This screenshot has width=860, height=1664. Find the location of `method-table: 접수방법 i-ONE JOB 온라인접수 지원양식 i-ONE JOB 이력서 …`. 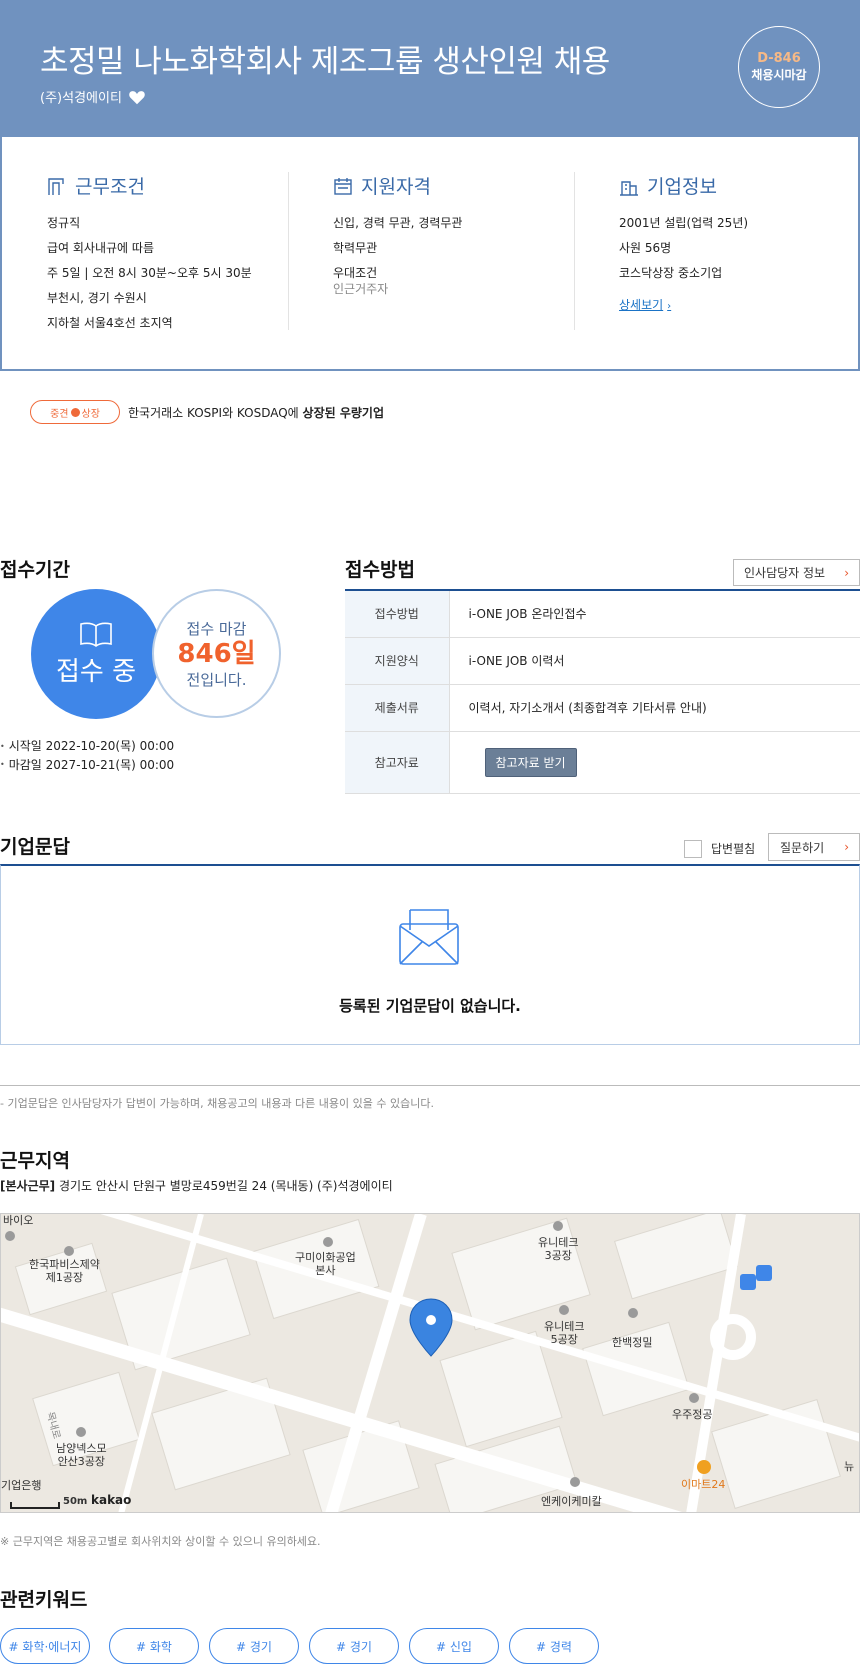

method-table: 접수방법 i-ONE JOB 온라인접수 지원양식 i-ONE JOB 이력서 … is located at coordinates (602, 691).